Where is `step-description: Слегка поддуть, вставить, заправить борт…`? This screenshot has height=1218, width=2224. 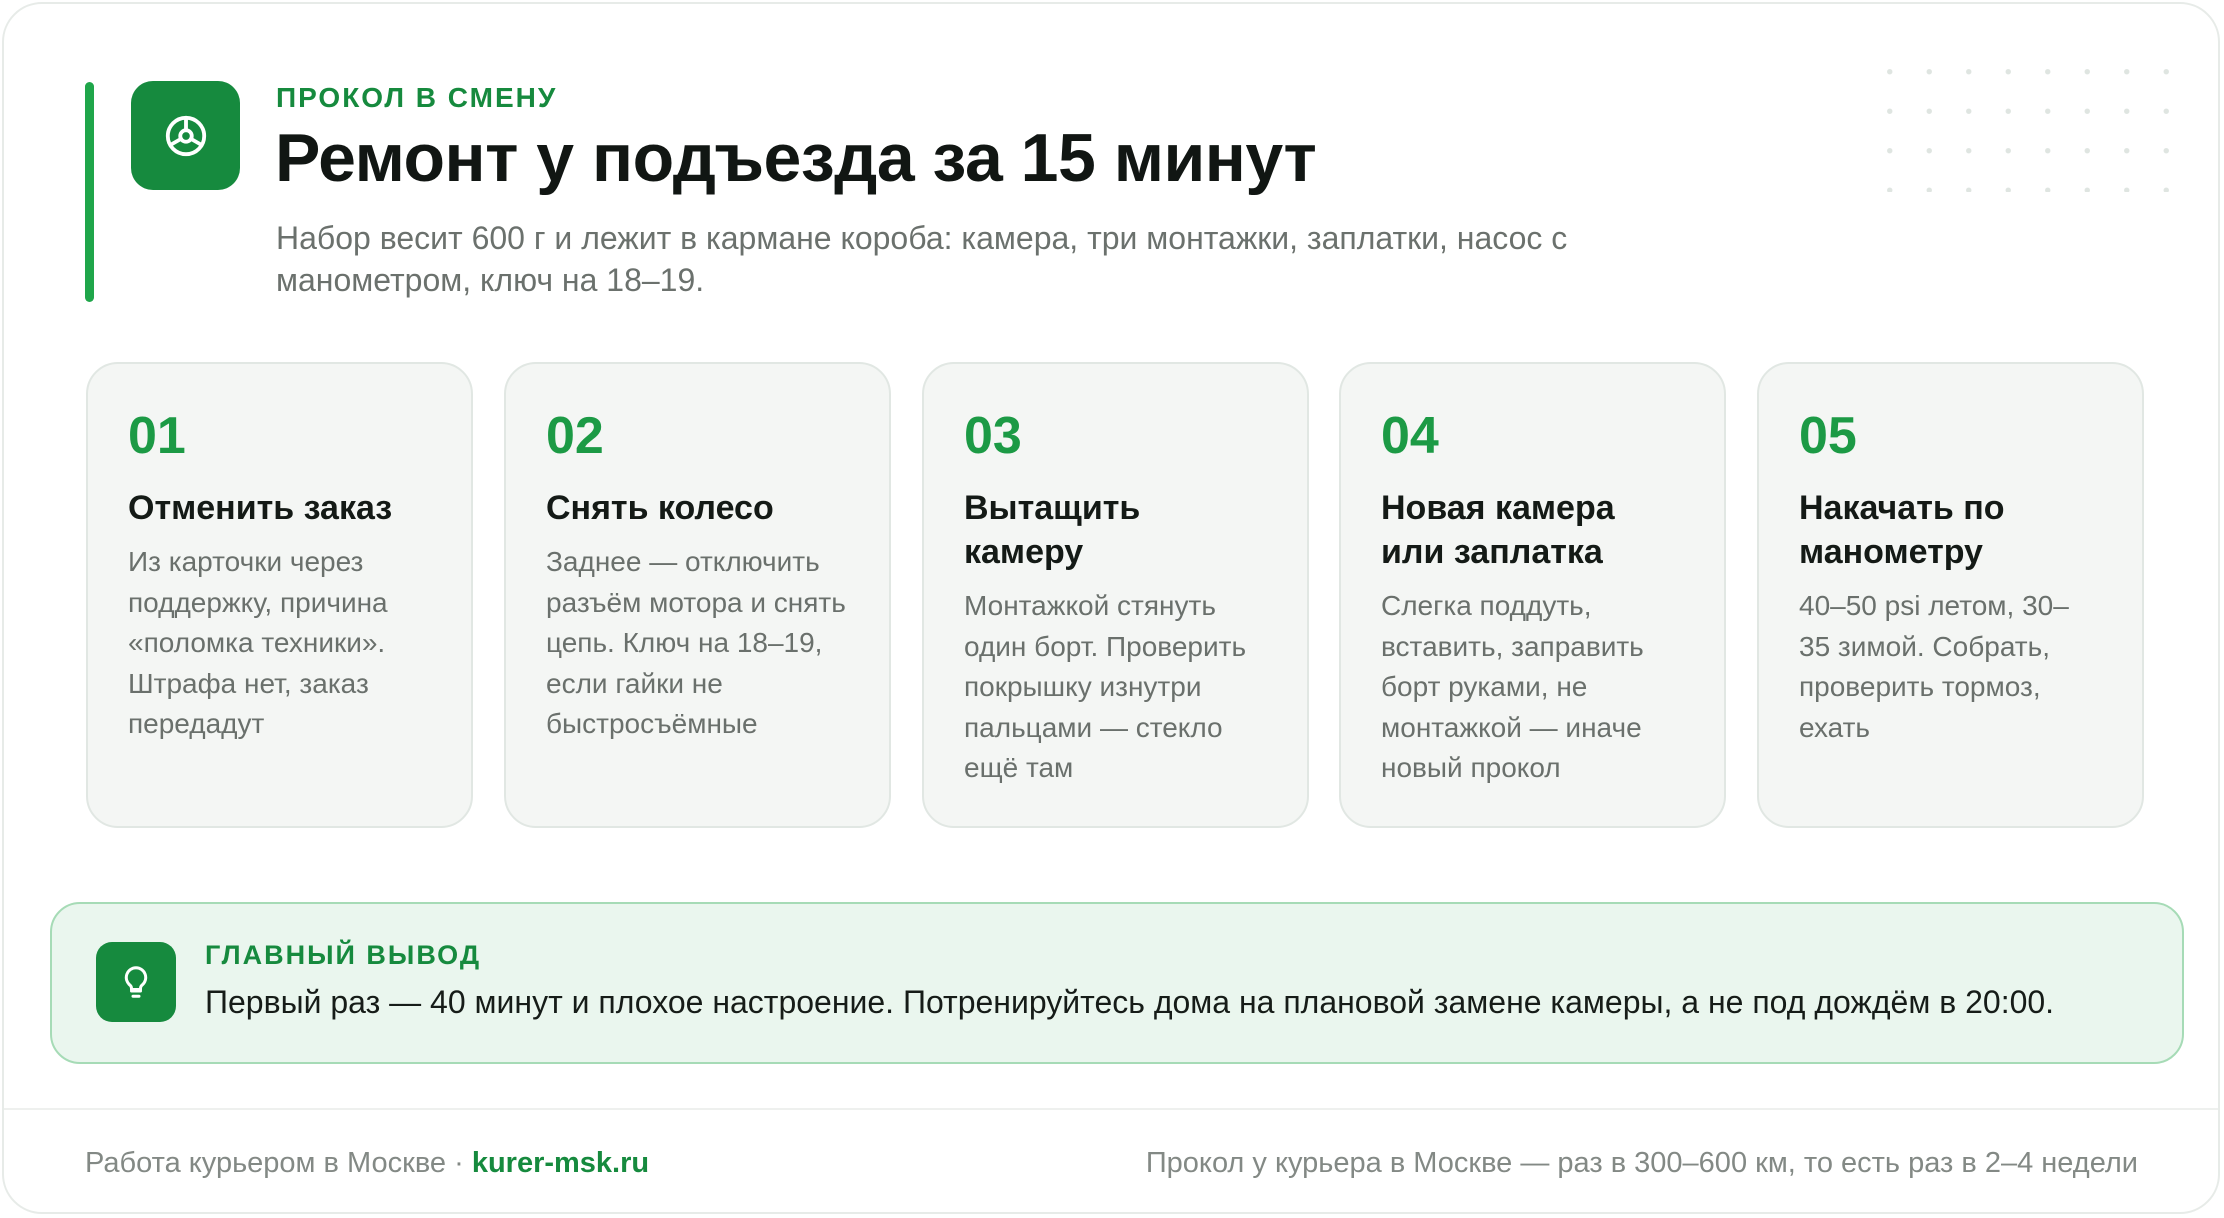
step-description: Слегка поддуть, вставить, заправить борт… is located at coordinates (1512, 686).